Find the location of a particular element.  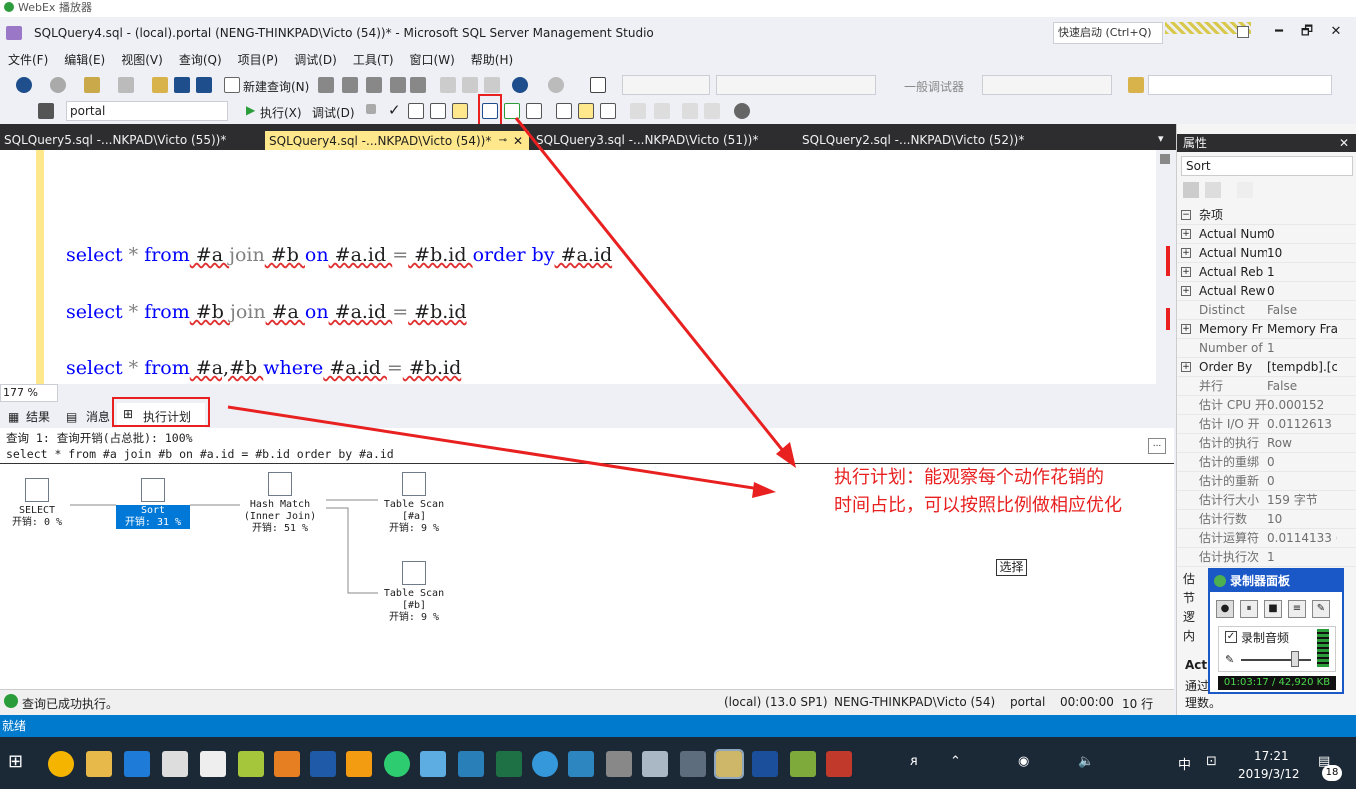

menu-file: 文件(F) is located at coordinates (28, 60).